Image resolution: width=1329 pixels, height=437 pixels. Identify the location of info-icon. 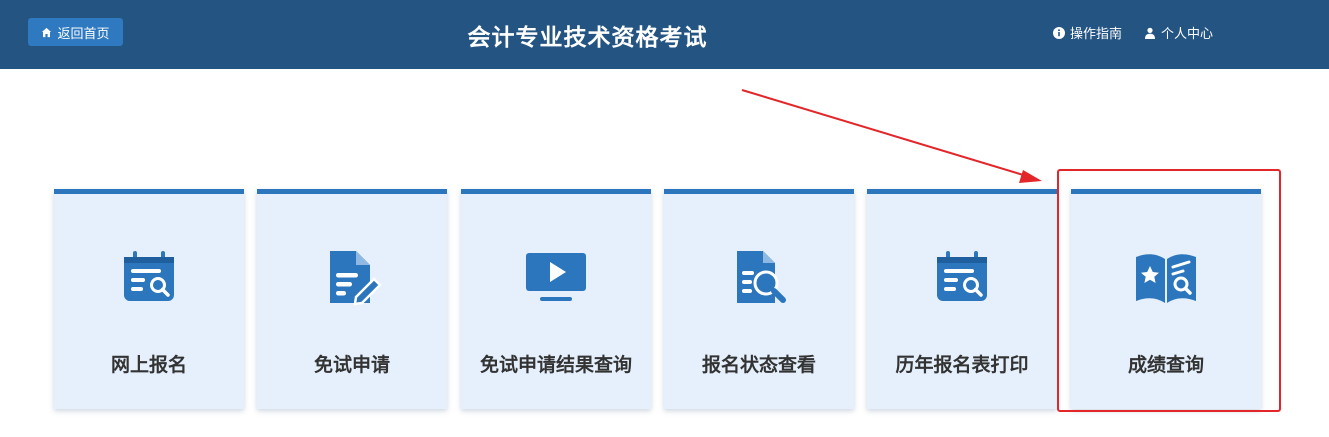
(1059, 32).